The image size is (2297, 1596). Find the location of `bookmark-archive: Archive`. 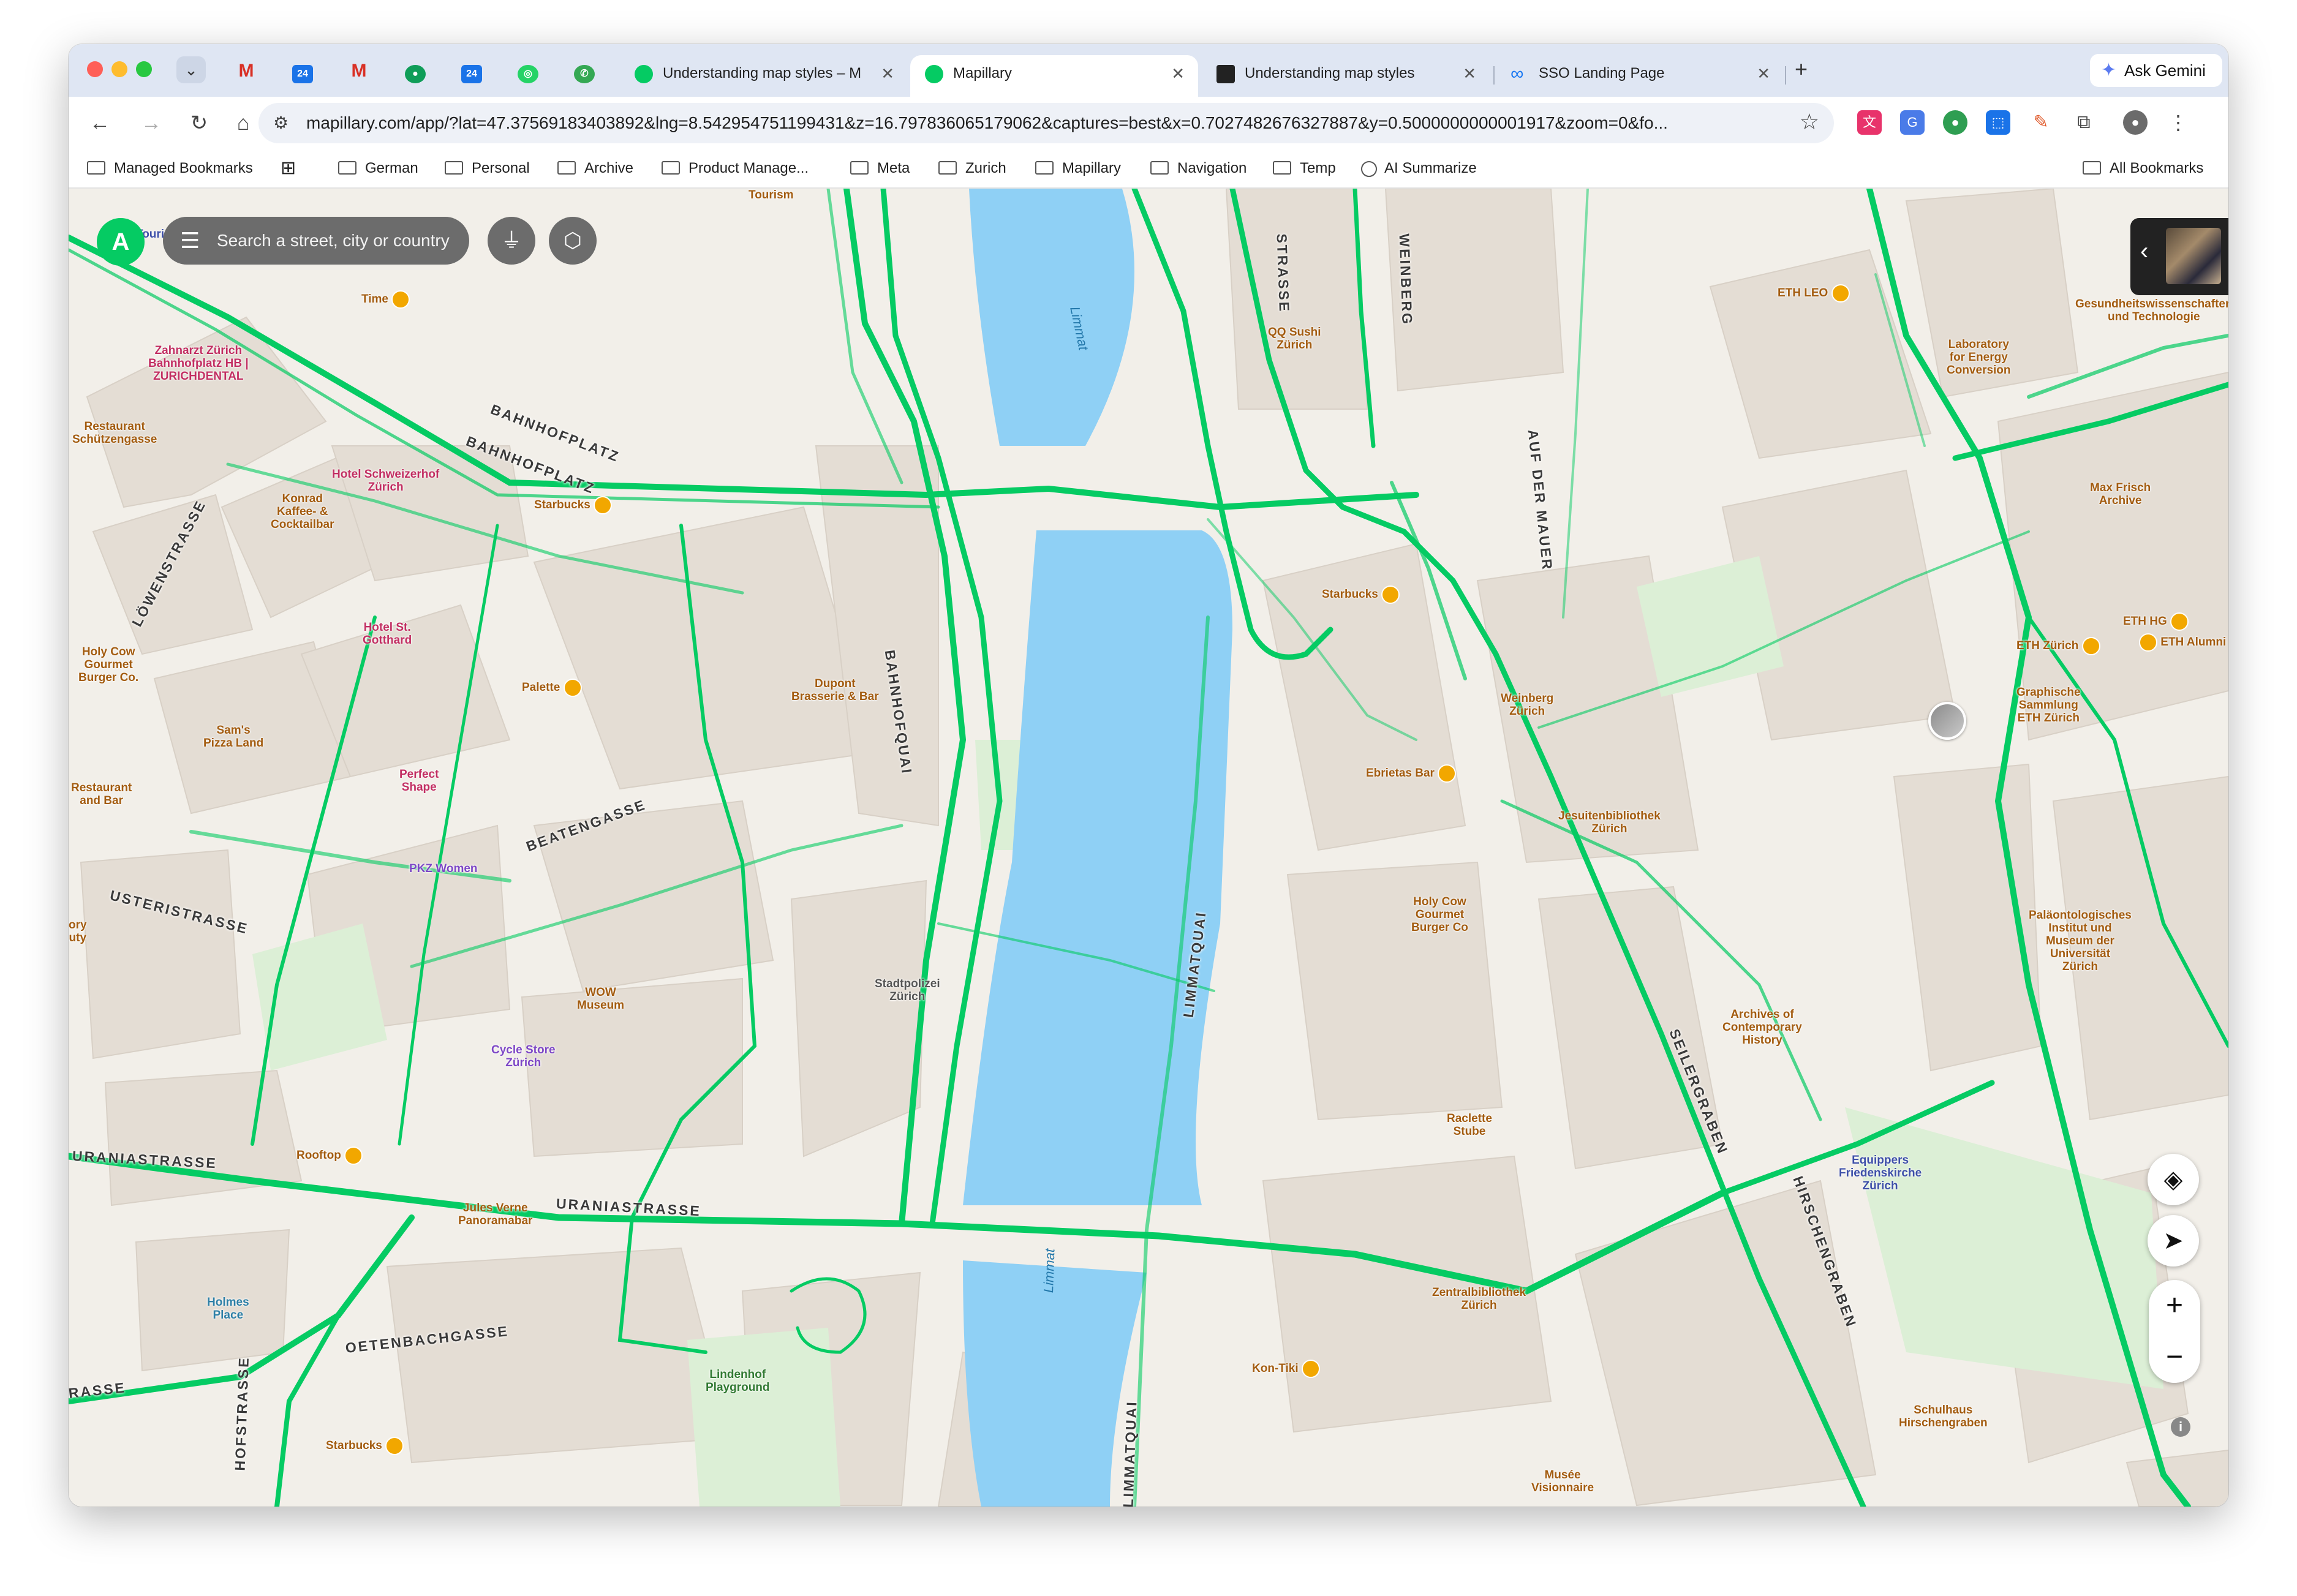

bookmark-archive: Archive is located at coordinates (595, 168).